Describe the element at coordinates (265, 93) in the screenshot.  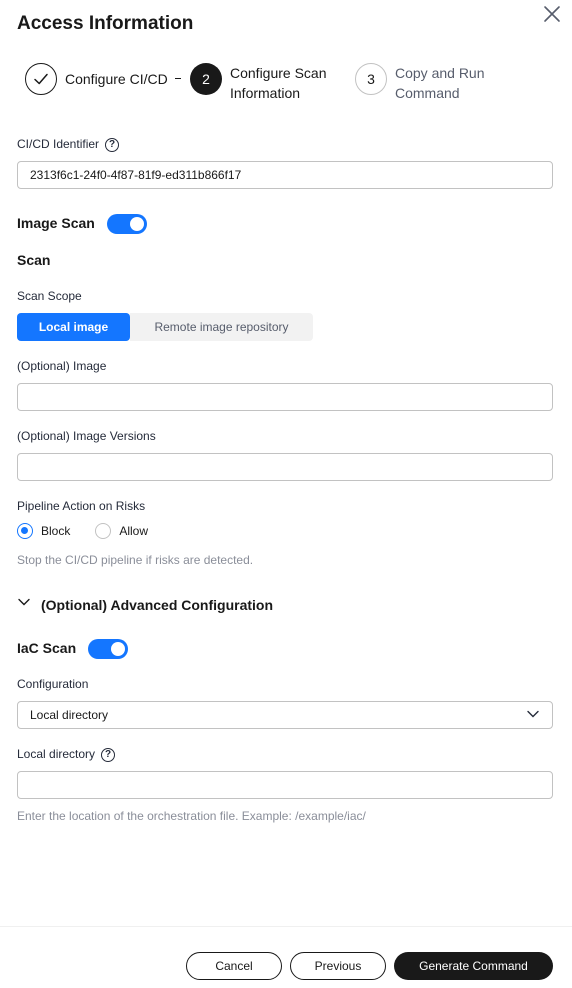
I see `step-2-label-line2: Information` at that location.